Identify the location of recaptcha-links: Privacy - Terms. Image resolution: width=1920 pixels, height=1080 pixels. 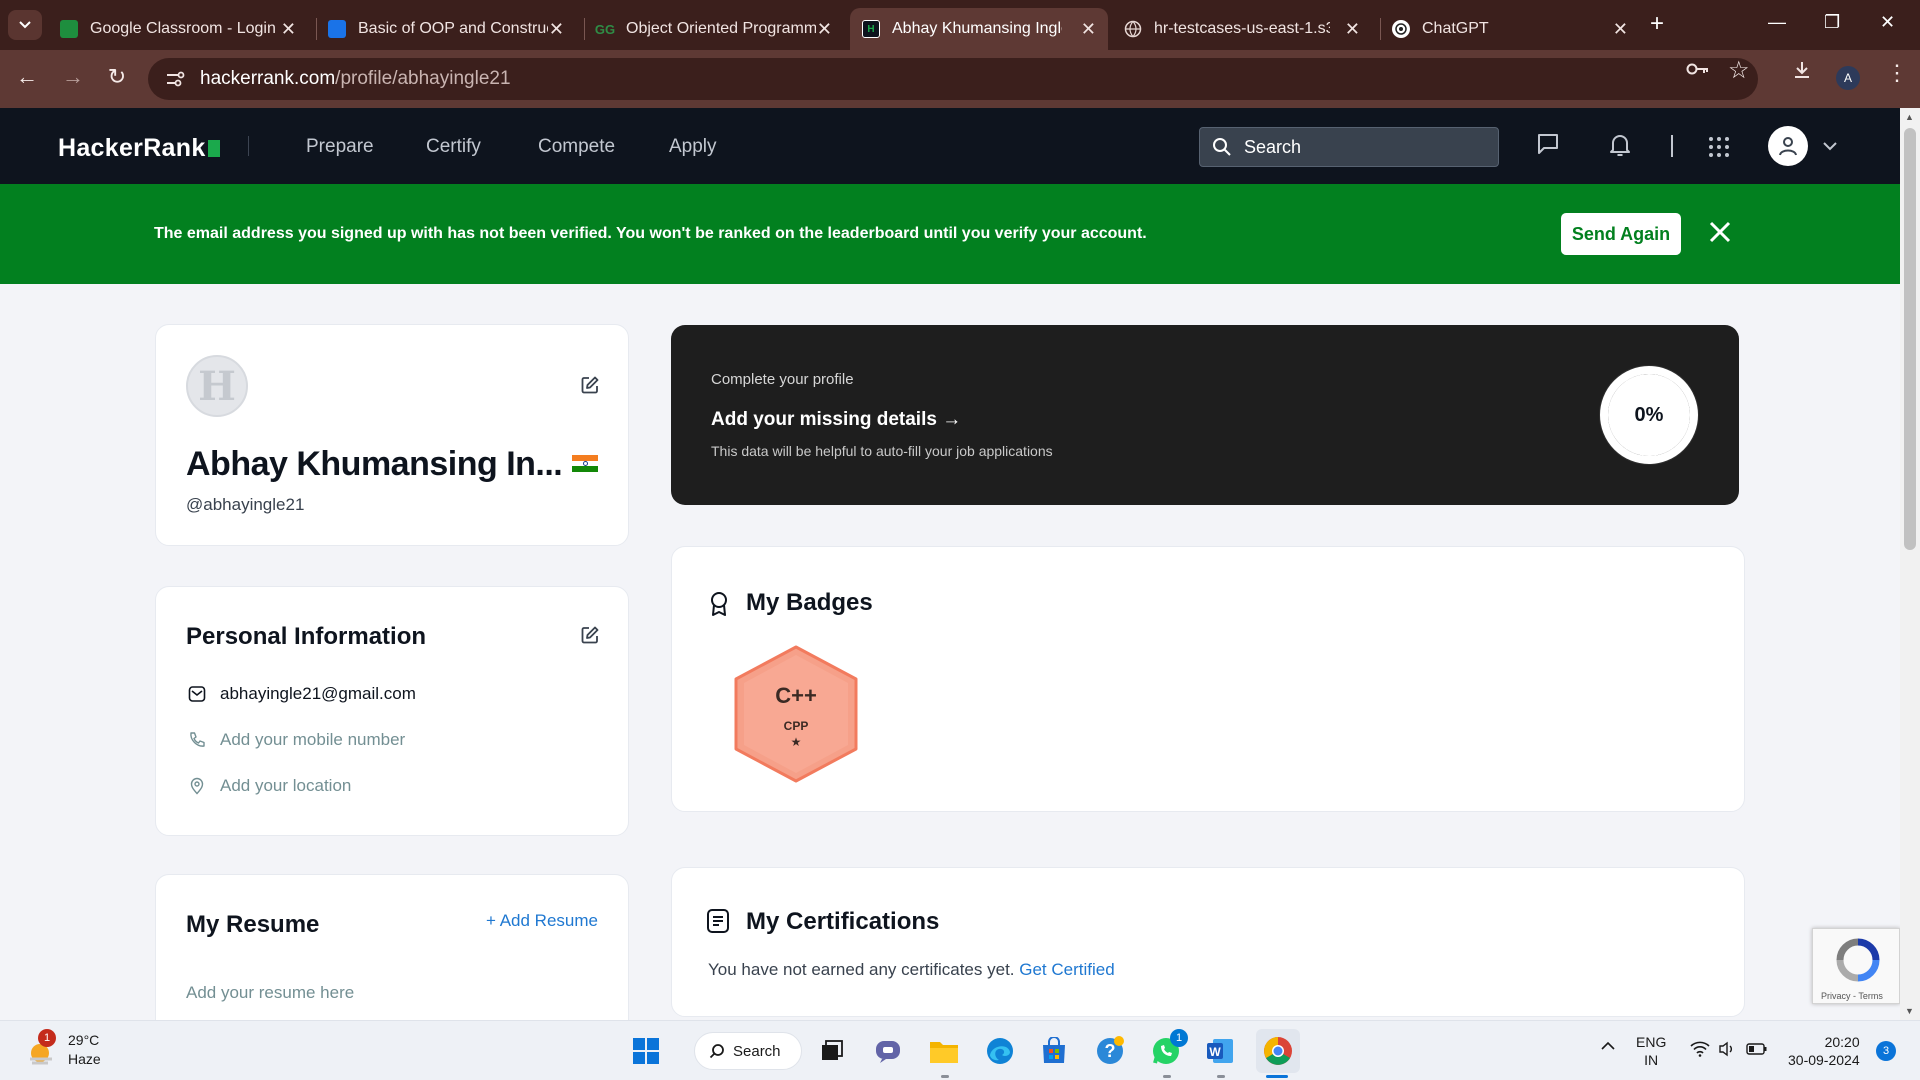
(1852, 996).